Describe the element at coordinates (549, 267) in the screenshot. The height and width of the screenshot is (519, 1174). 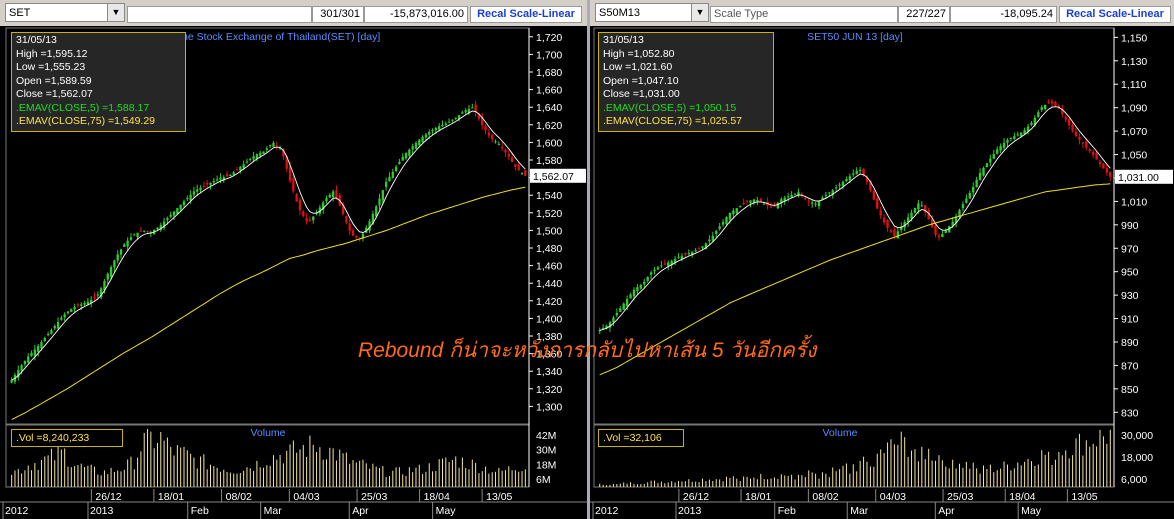
I see `y-tick-label: 1,460` at that location.